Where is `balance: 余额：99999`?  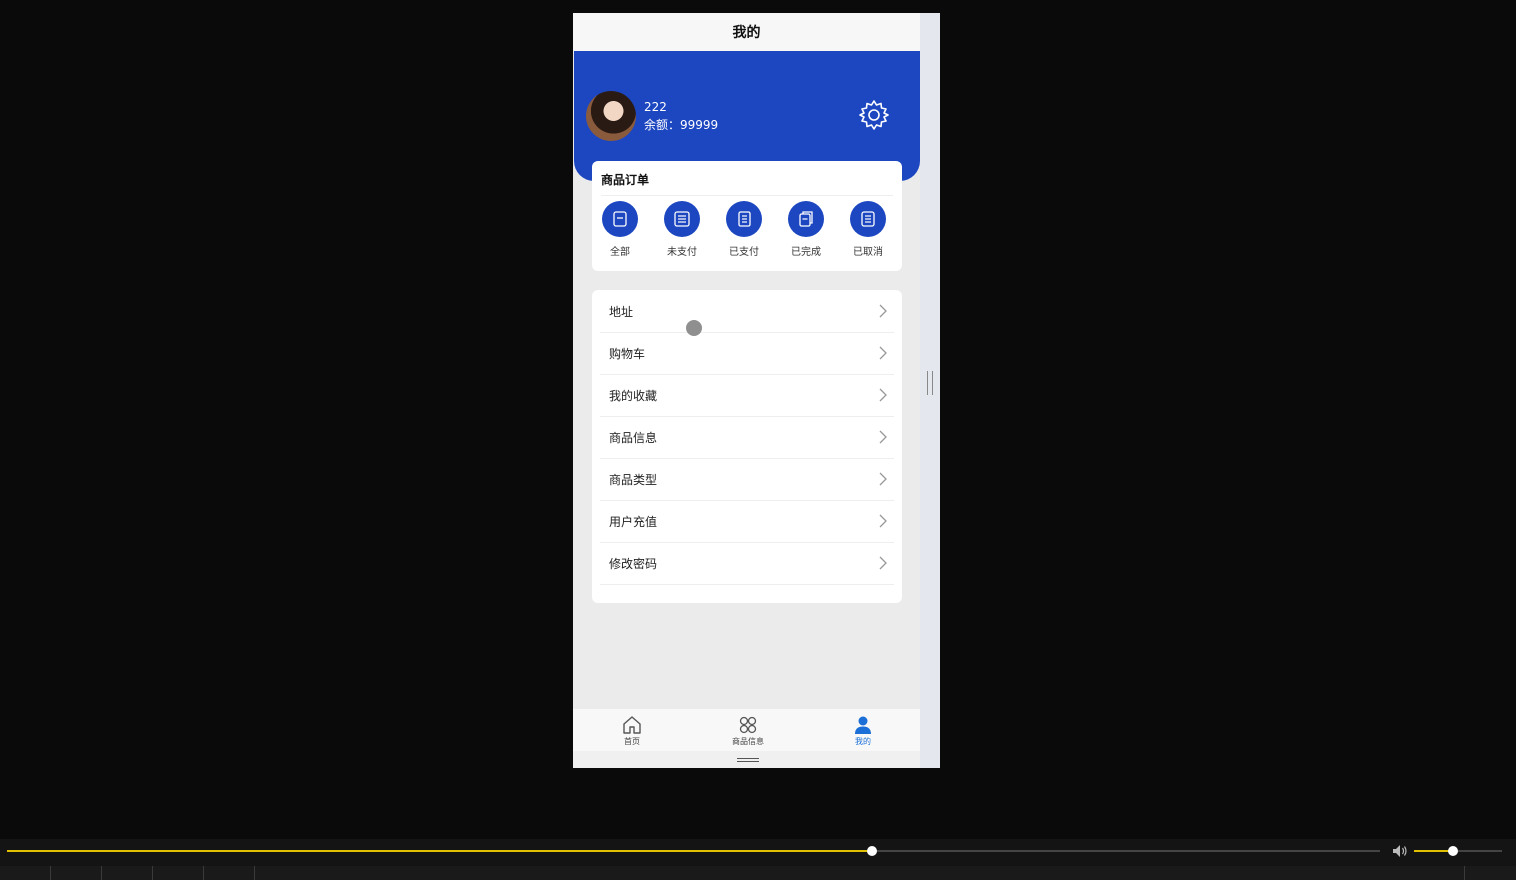
balance: 余额：99999 is located at coordinates (681, 125).